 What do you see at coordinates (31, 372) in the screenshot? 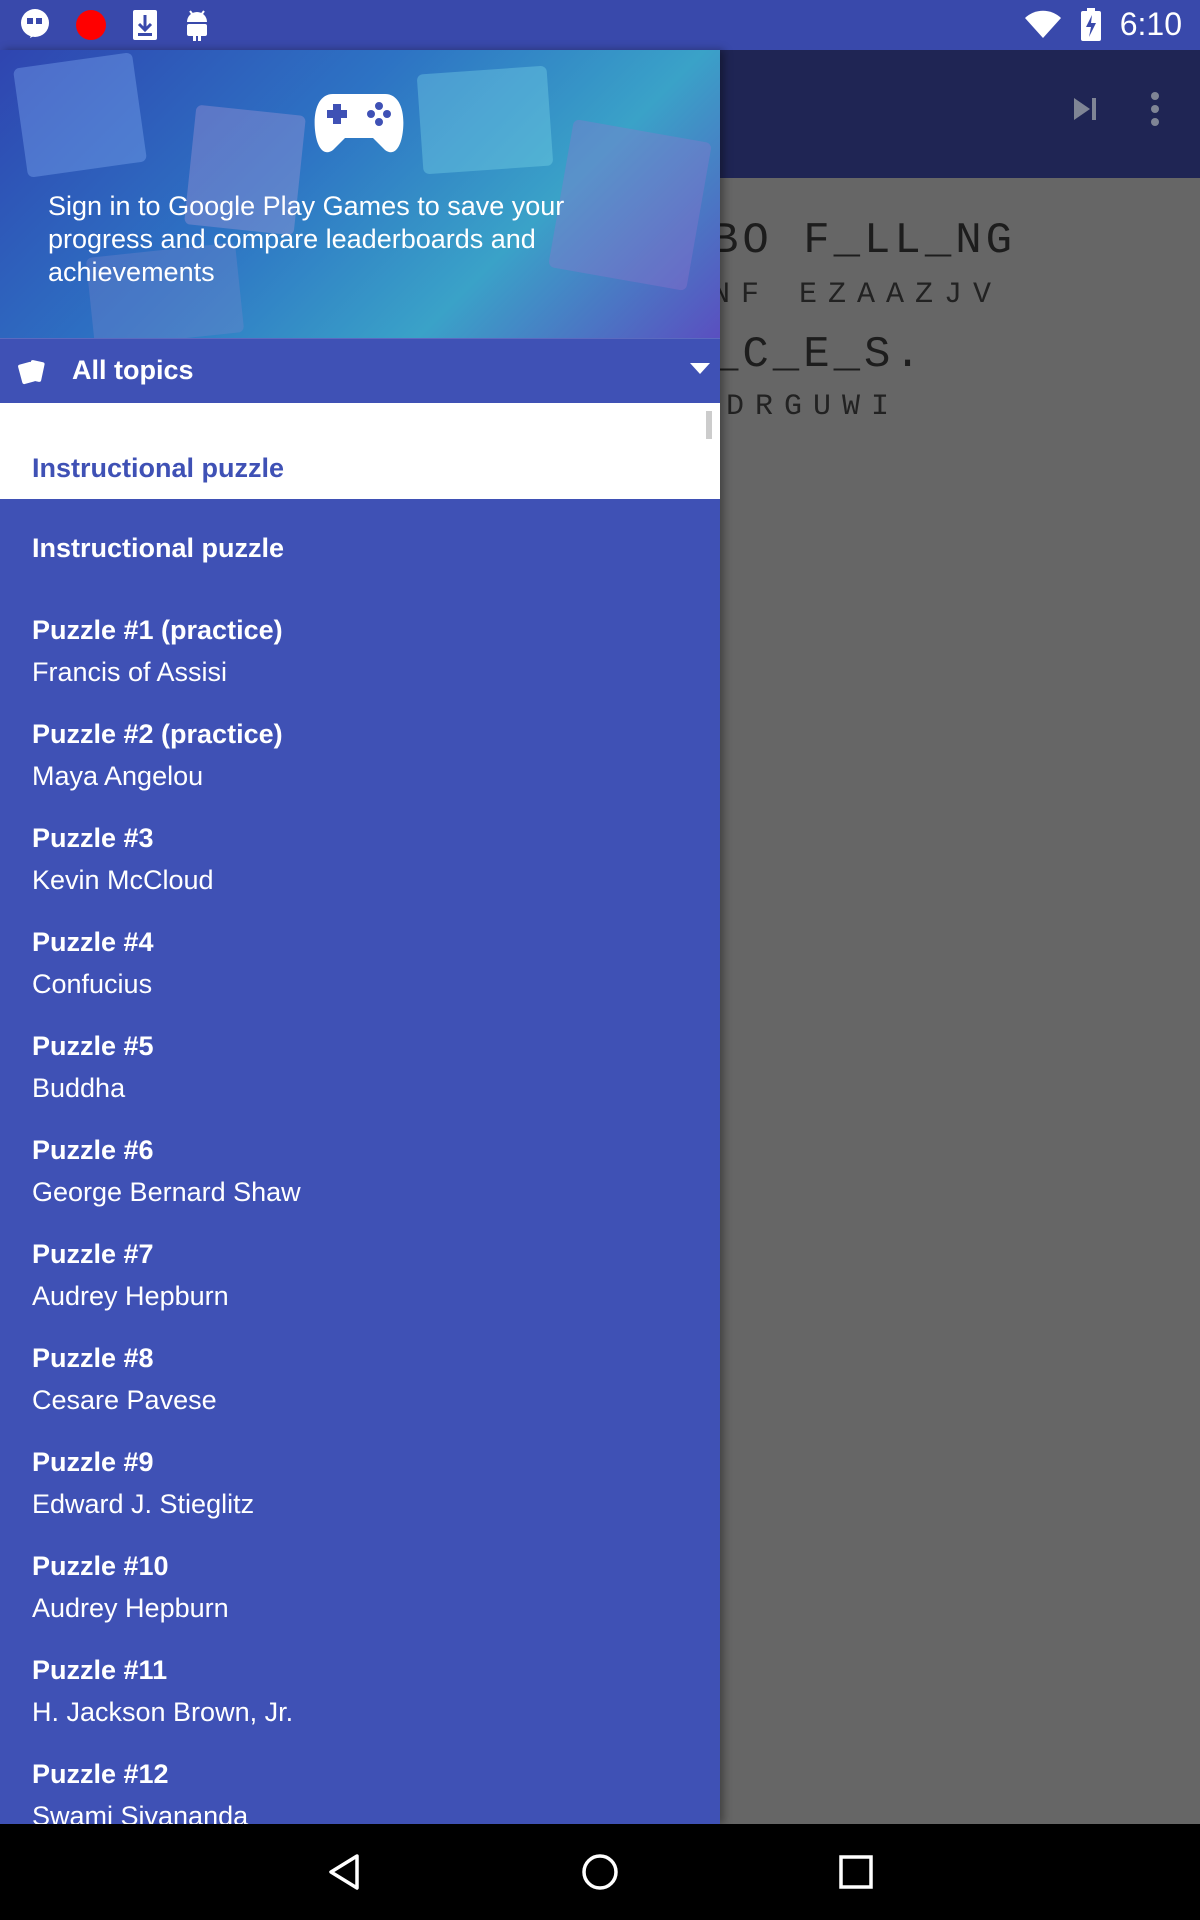
I see `cards-icon` at bounding box center [31, 372].